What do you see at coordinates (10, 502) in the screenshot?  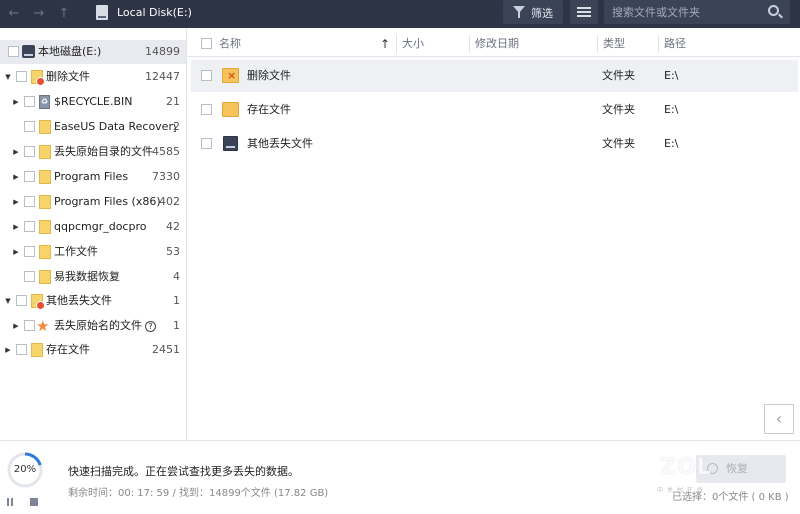 I see `pause-icon` at bounding box center [10, 502].